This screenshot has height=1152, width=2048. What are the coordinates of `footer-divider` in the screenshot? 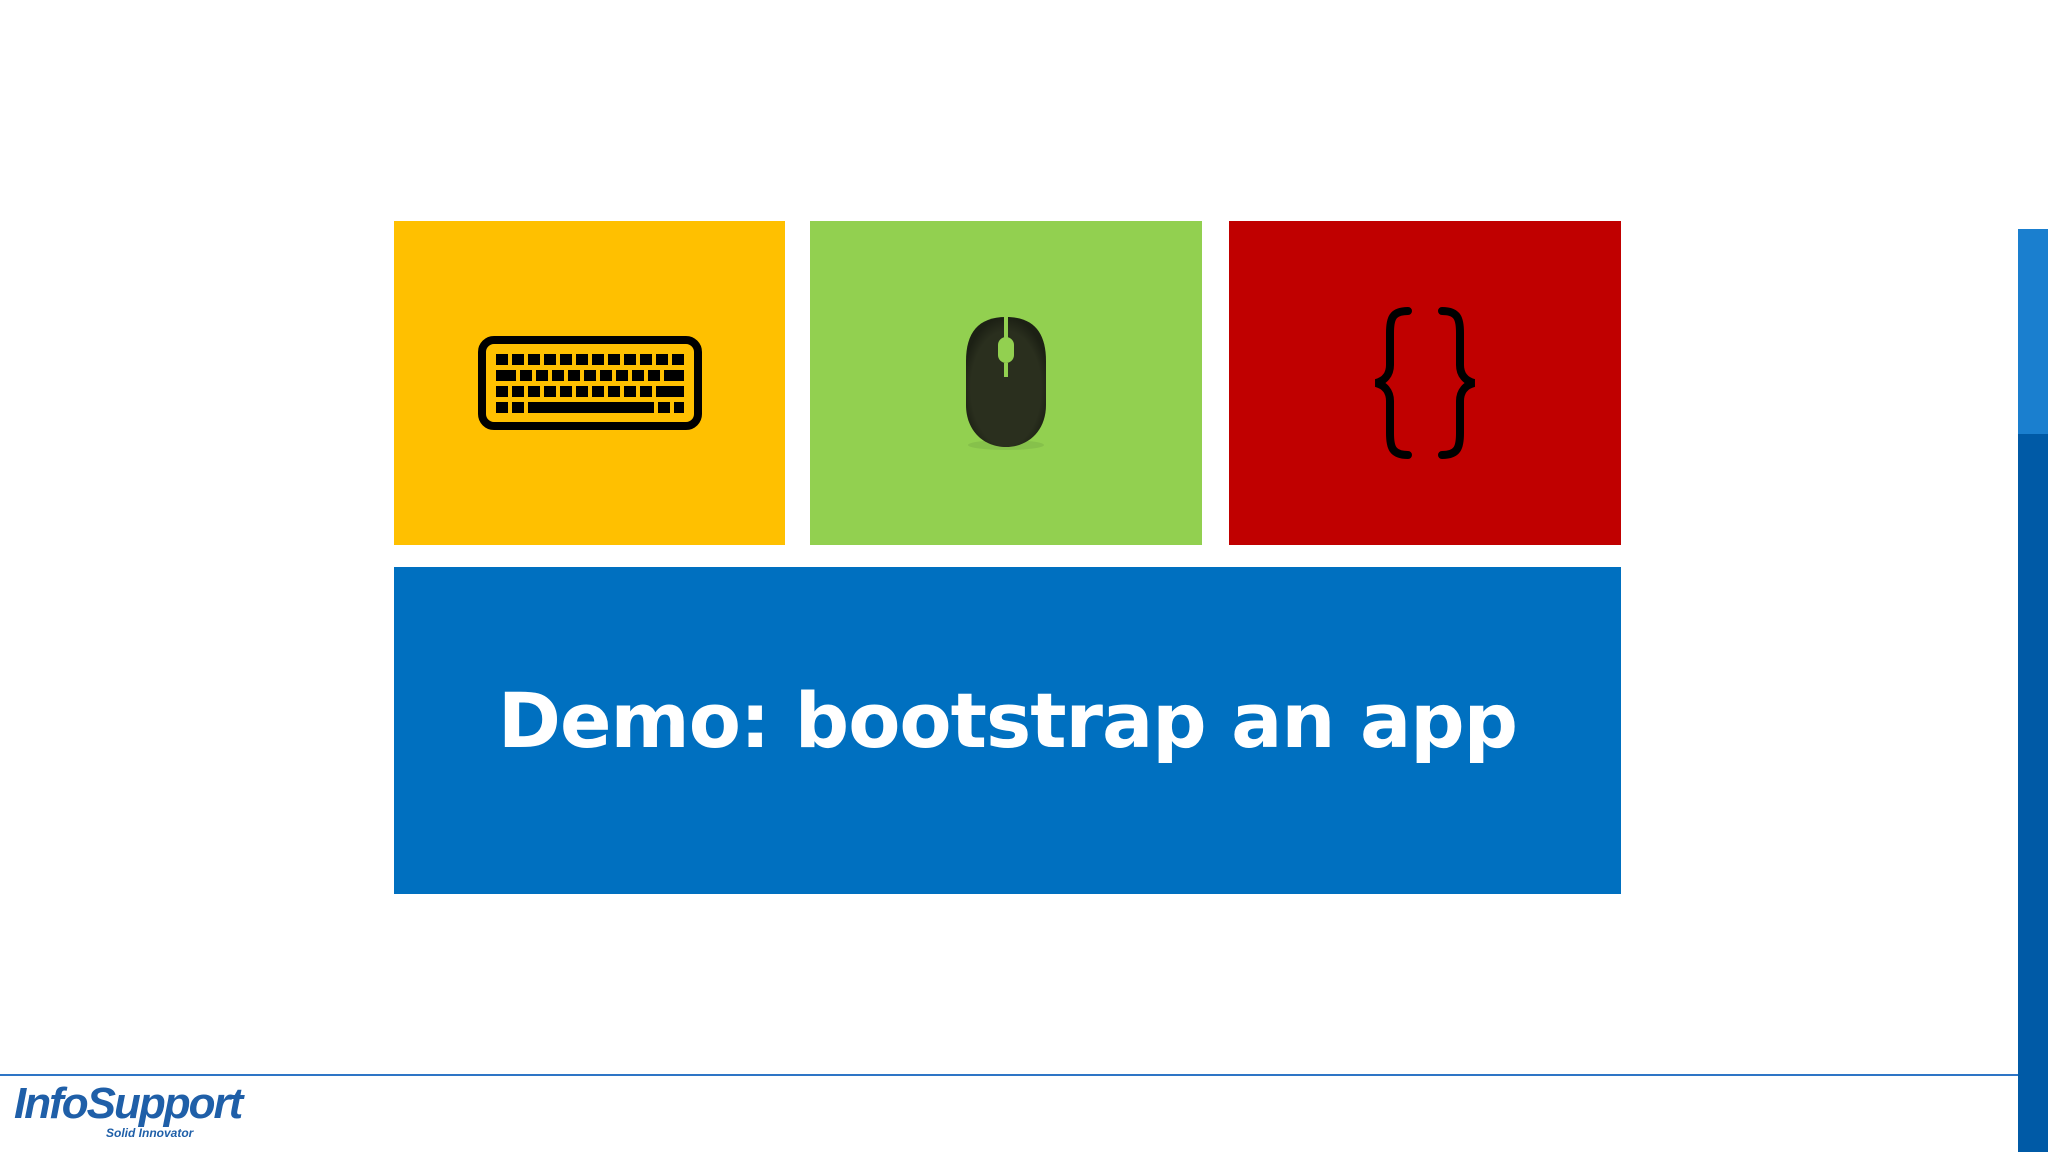 It's located at (1009, 1075).